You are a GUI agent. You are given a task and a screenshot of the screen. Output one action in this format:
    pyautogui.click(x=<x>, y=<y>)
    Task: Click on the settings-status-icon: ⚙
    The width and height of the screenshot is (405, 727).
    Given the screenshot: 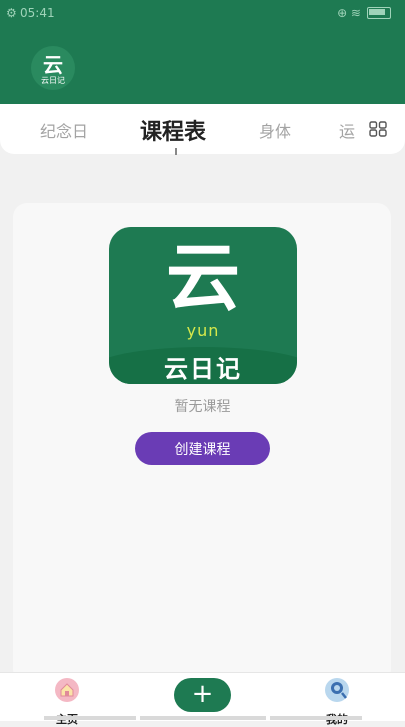 What is the action you would take?
    pyautogui.click(x=11, y=13)
    